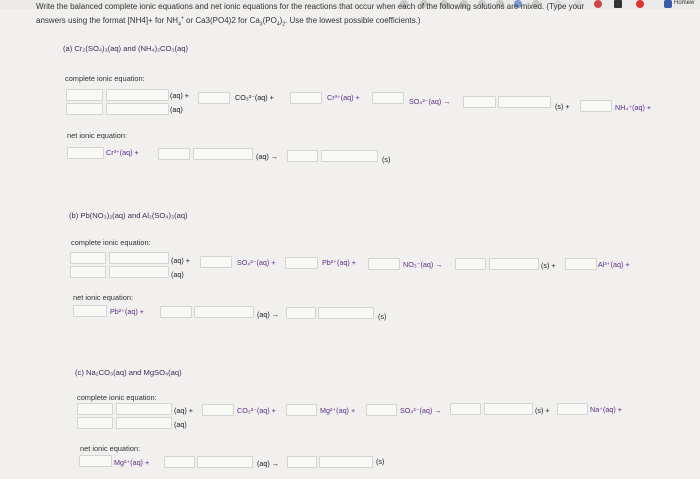 The height and width of the screenshot is (479, 700). Describe the element at coordinates (423, 264) in the screenshot. I see `part-b-no3: NO₃⁻(aq) →` at that location.